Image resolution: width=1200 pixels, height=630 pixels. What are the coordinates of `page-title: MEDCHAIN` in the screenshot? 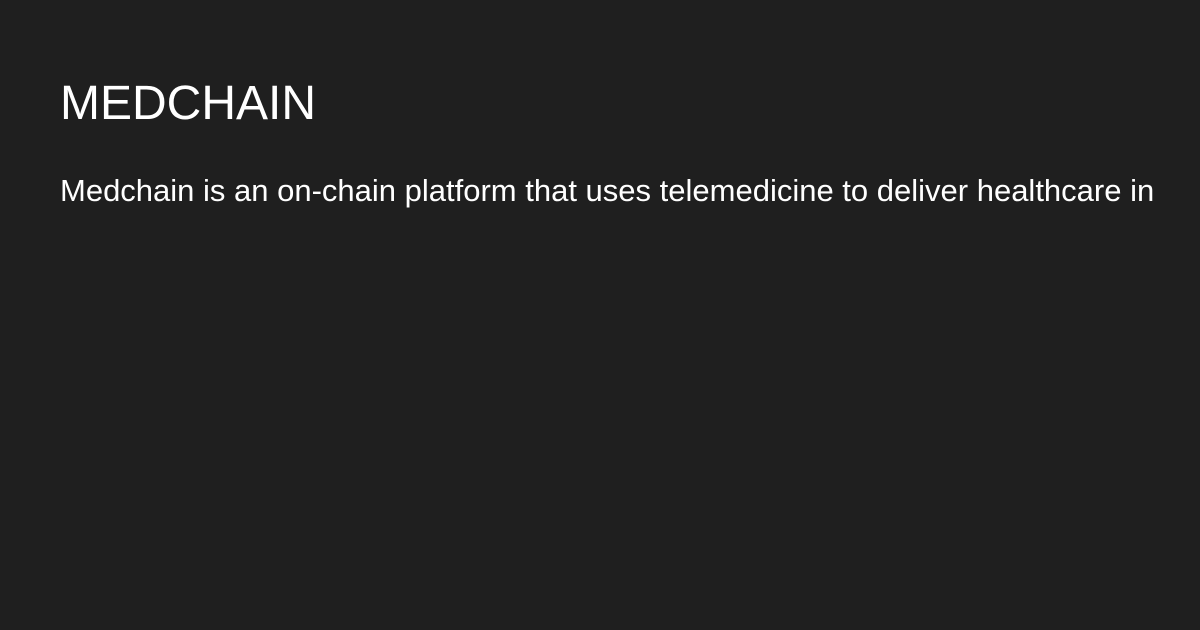 It's located at (188, 103).